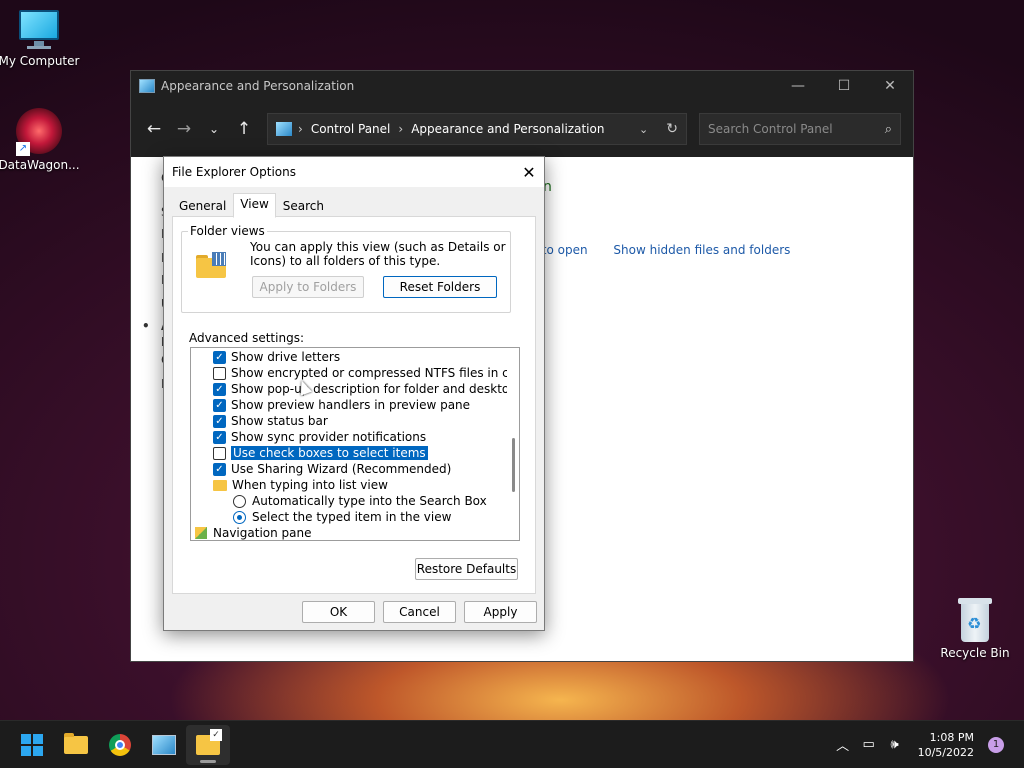 This screenshot has width=1024, height=768. Describe the element at coordinates (308, 287) in the screenshot. I see `apply-to-folders-button: Apply to Folders` at that location.